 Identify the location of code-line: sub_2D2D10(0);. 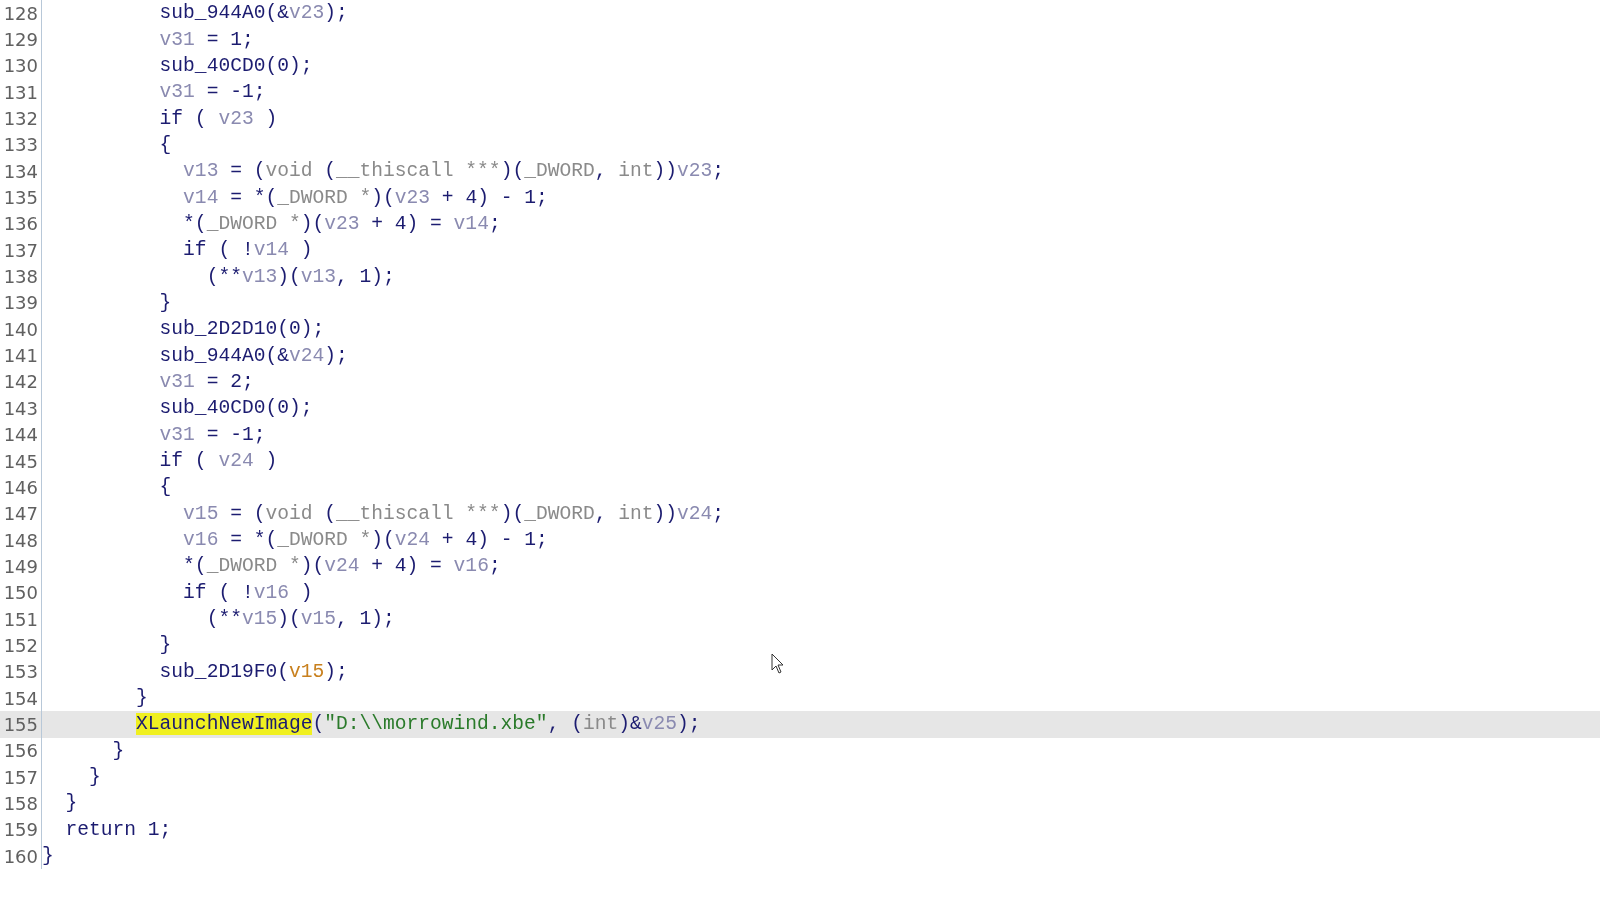
(241, 330).